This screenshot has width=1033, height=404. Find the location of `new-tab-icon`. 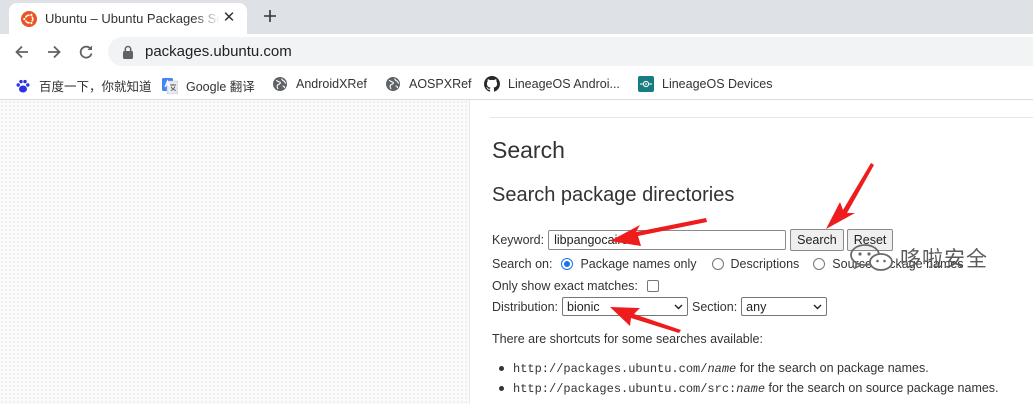

new-tab-icon is located at coordinates (270, 16).